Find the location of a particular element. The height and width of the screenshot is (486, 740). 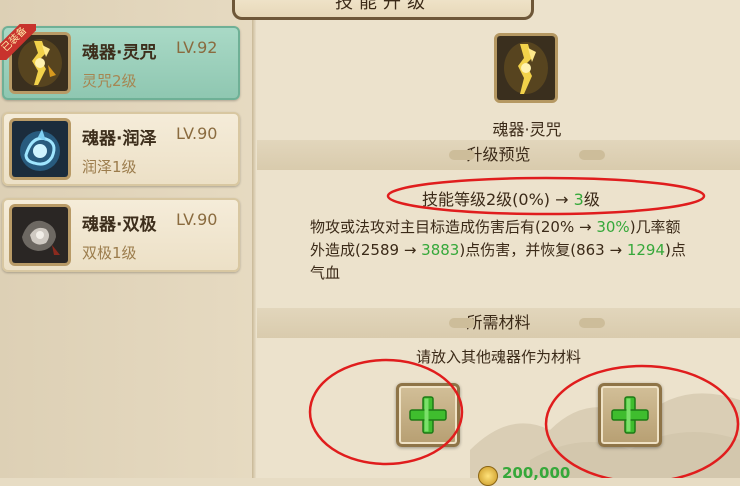

skill-sub-level: 灵咒2级 is located at coordinates (109, 81).